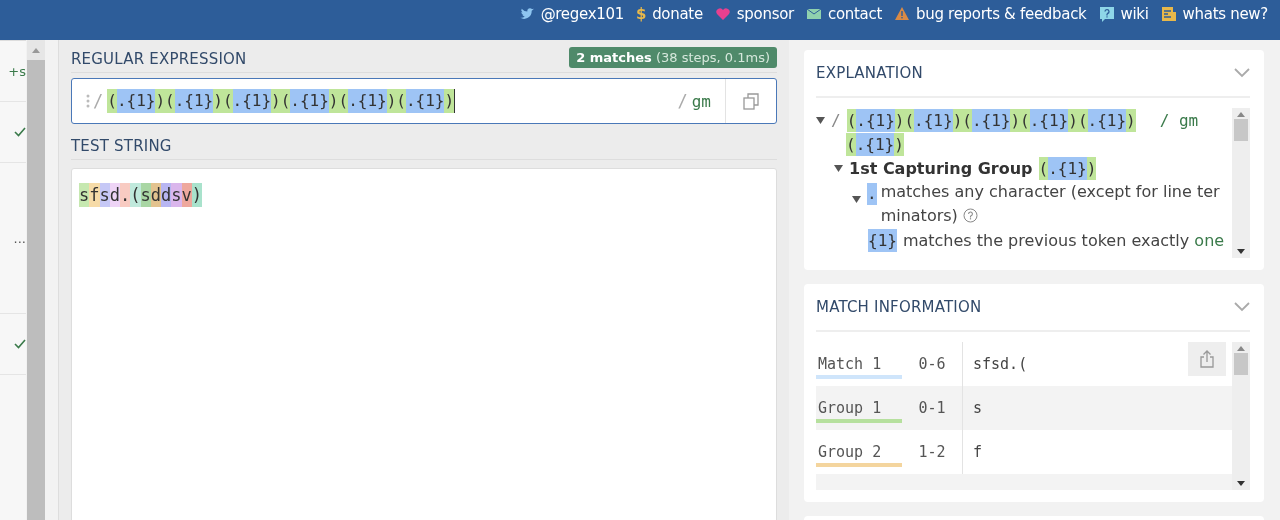 Image resolution: width=1280 pixels, height=520 pixels. What do you see at coordinates (186, 195) in the screenshot?
I see `highlighted-char: v` at bounding box center [186, 195].